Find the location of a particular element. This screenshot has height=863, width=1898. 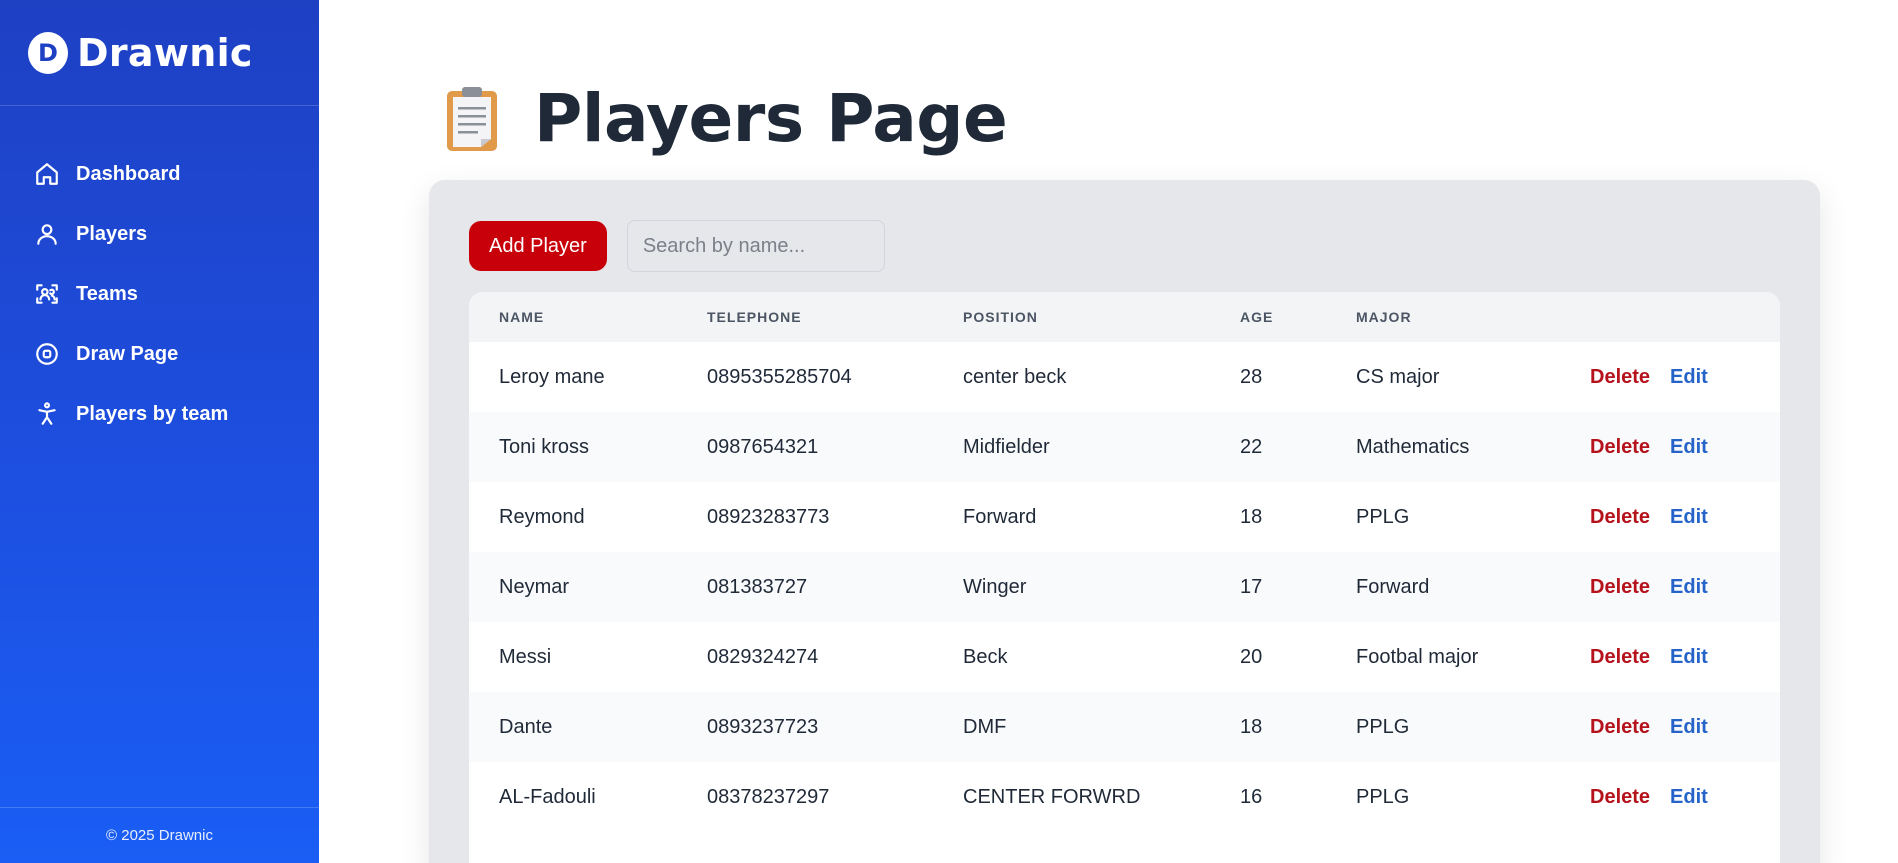

cell-name: Messi is located at coordinates (525, 656).